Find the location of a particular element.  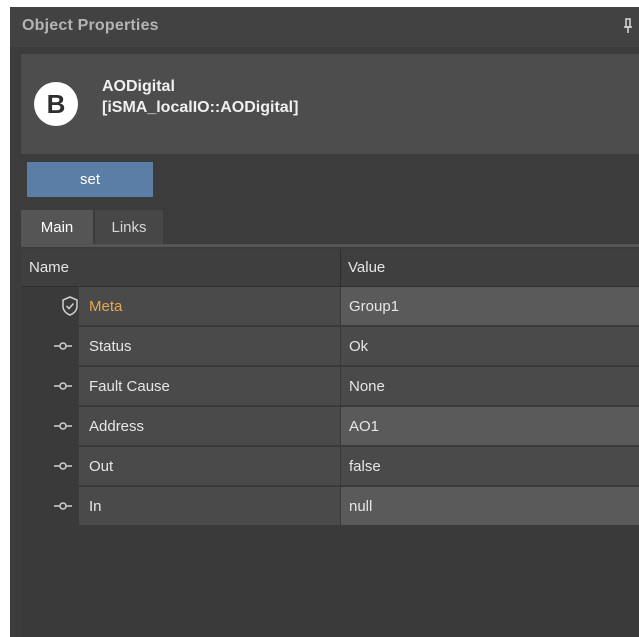

grid-header: Name Value is located at coordinates (330, 268).